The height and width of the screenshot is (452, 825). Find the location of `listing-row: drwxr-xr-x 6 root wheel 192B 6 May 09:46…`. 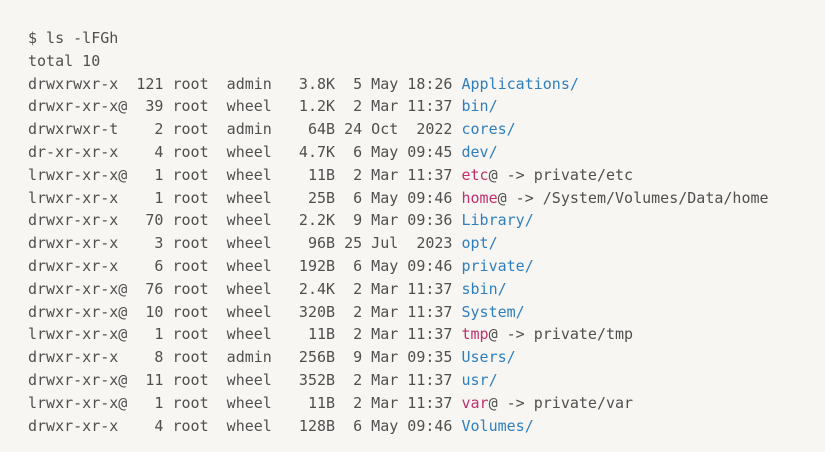

listing-row: drwxr-xr-x 6 root wheel 192B 6 May 09:46… is located at coordinates (426, 266).